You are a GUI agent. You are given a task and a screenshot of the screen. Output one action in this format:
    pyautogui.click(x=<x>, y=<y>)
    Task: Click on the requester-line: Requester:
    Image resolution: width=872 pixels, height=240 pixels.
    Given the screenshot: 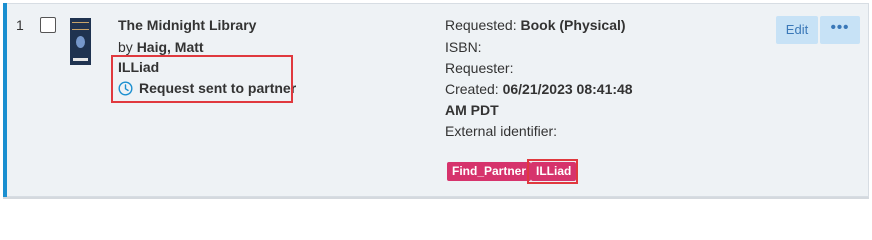 What is the action you would take?
    pyautogui.click(x=479, y=68)
    